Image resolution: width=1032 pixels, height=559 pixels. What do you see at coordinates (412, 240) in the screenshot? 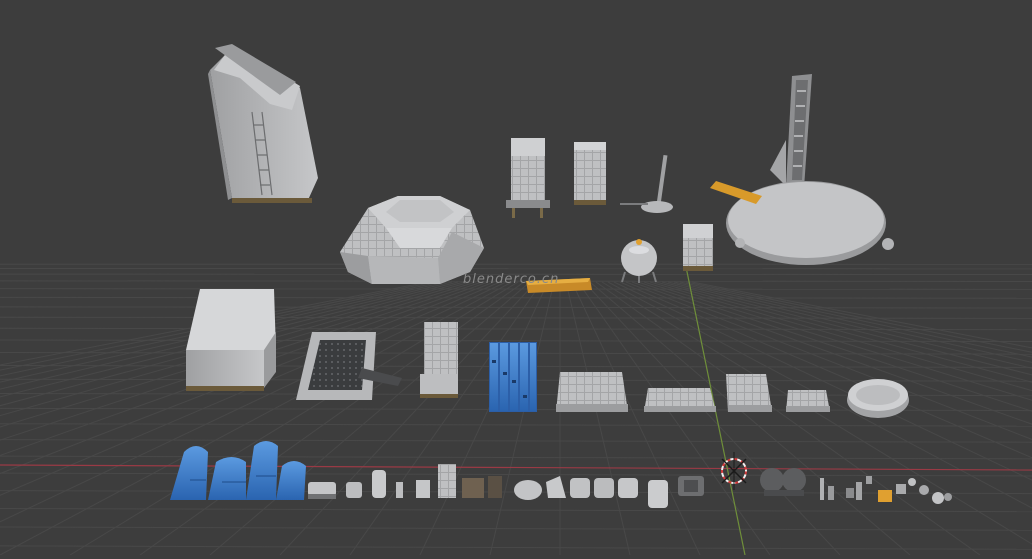
I see `octagonal-dome-hall` at bounding box center [412, 240].